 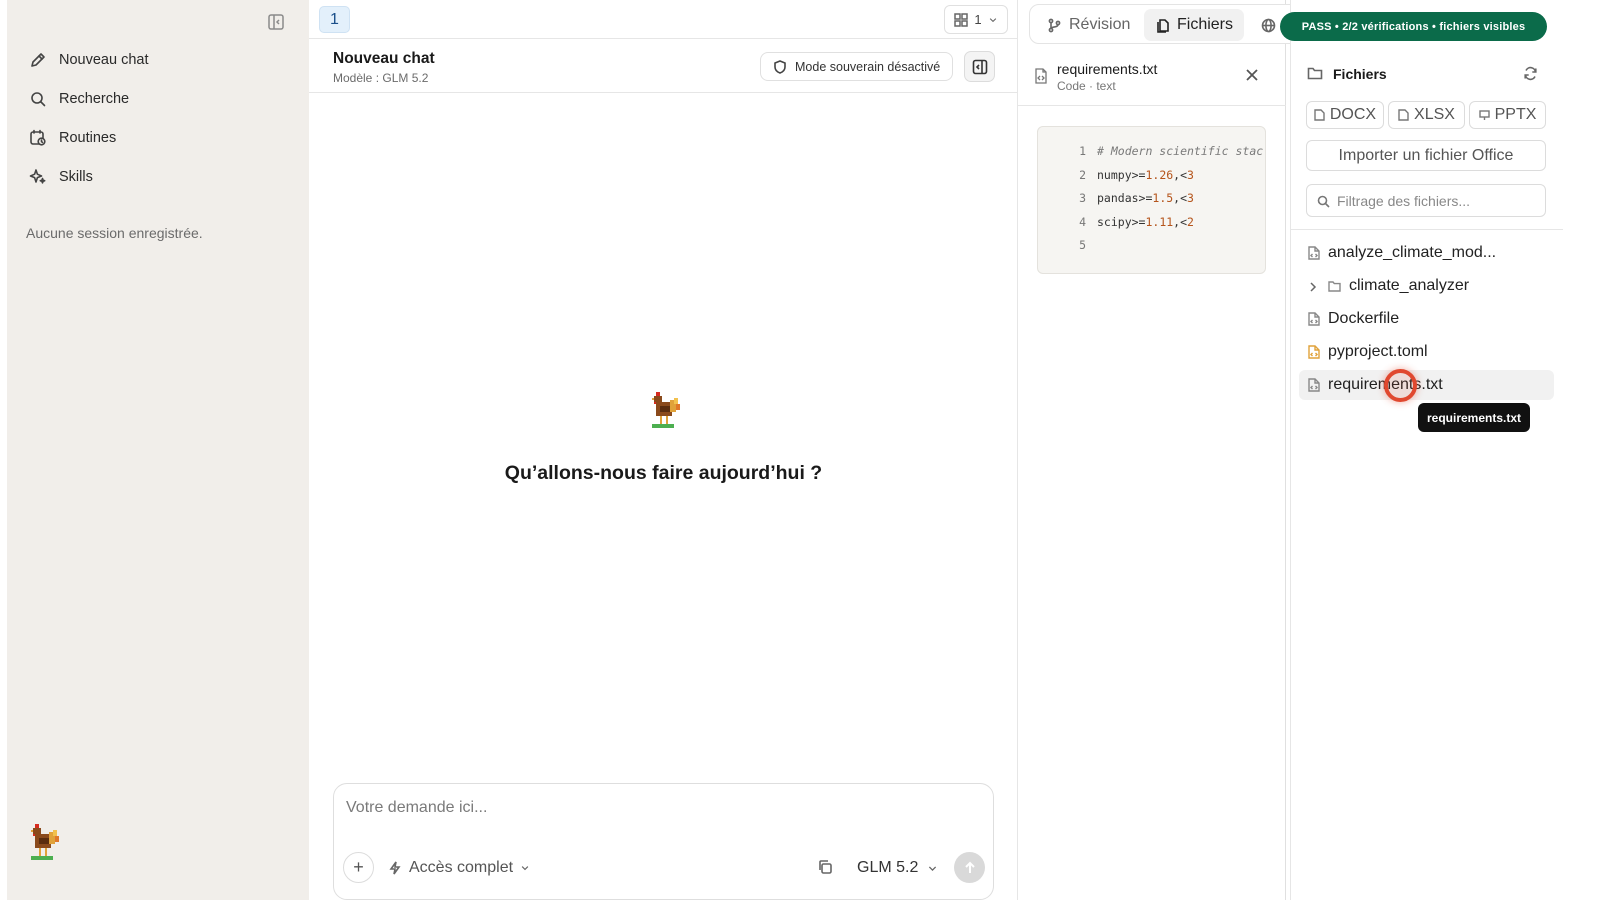 I want to click on divider, so click(x=1427, y=229).